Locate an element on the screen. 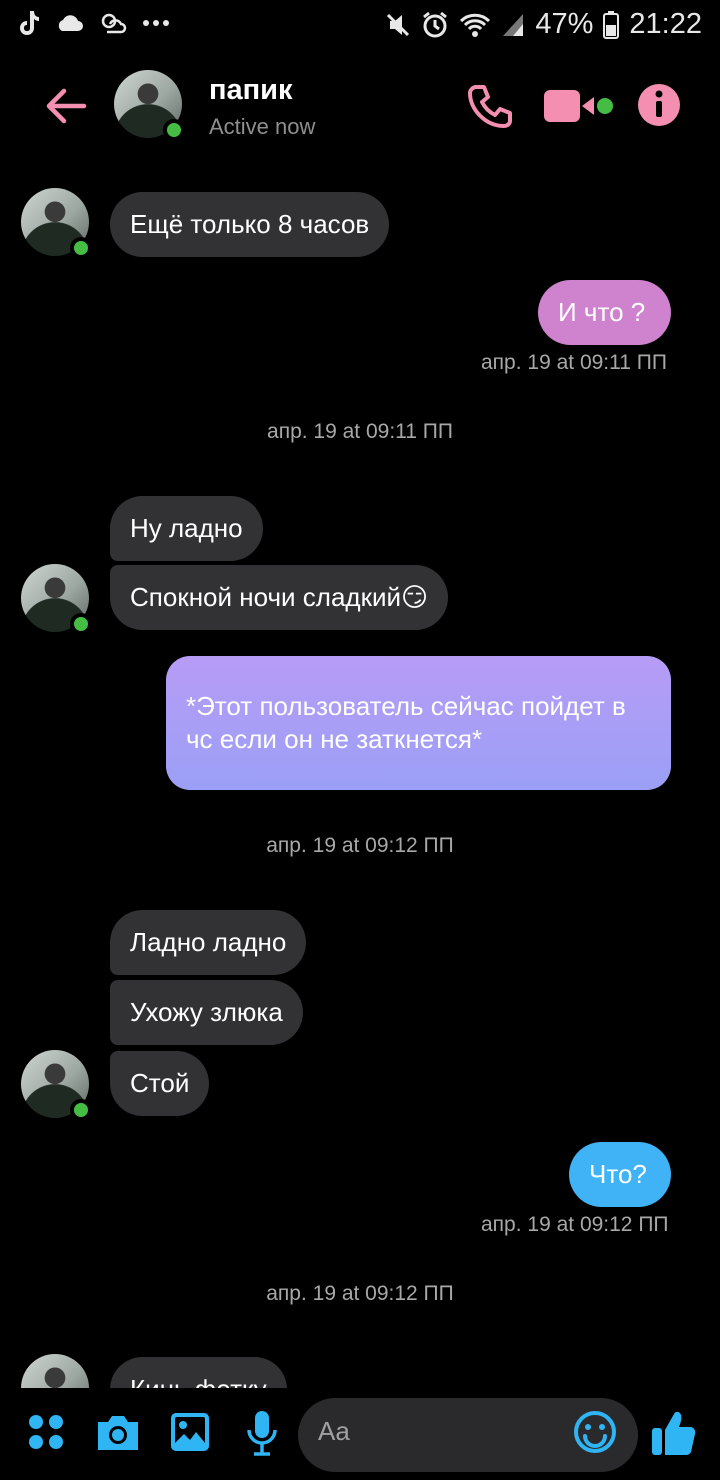 This screenshot has width=720, height=1480. audio-call-button is located at coordinates (490, 106).